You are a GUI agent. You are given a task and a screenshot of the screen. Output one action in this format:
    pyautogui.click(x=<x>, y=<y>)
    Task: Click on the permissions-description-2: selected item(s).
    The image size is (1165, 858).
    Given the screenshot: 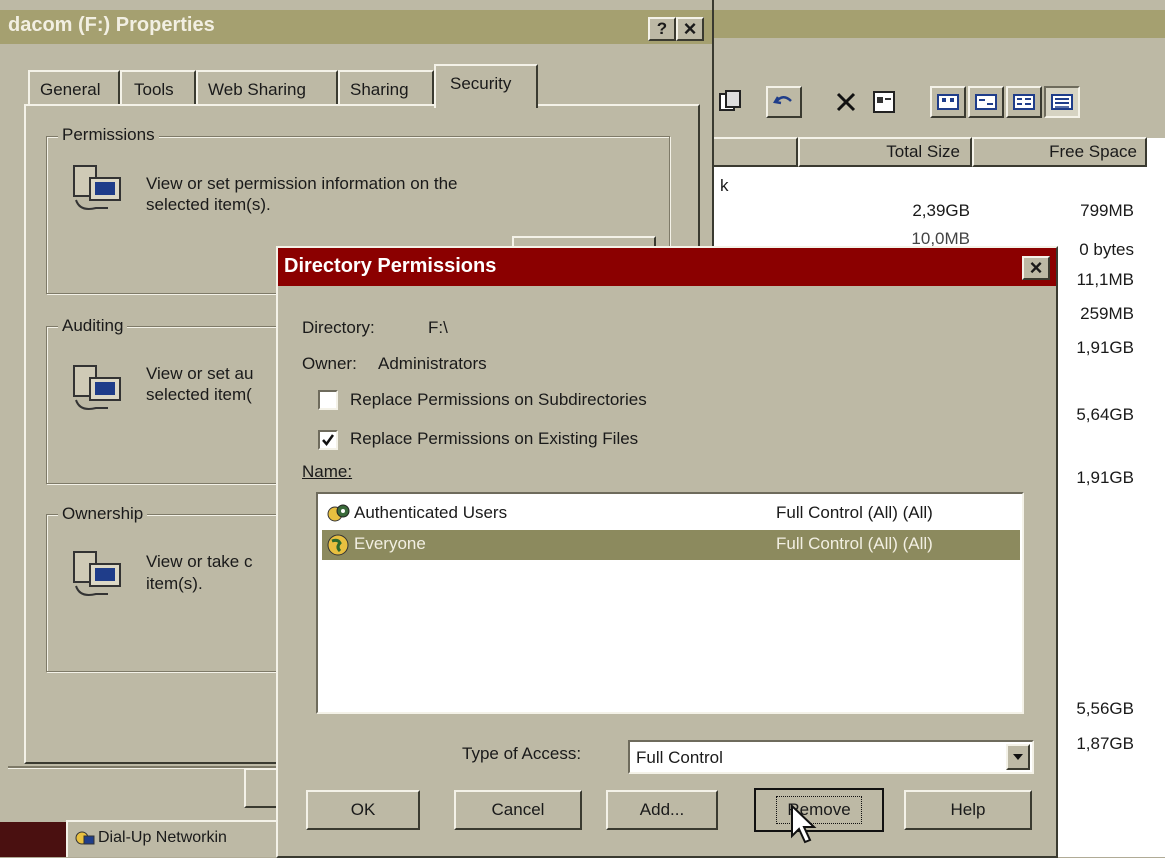 What is the action you would take?
    pyautogui.click(x=208, y=204)
    